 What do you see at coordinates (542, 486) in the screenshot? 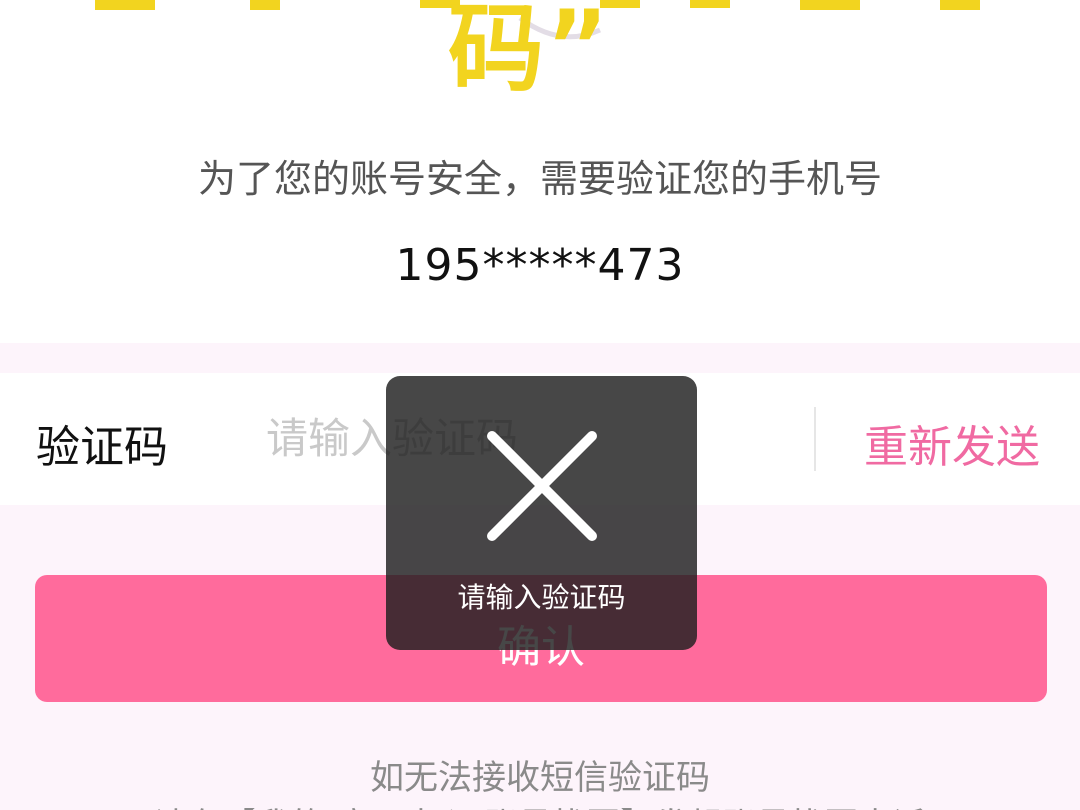
I see `close-icon` at bounding box center [542, 486].